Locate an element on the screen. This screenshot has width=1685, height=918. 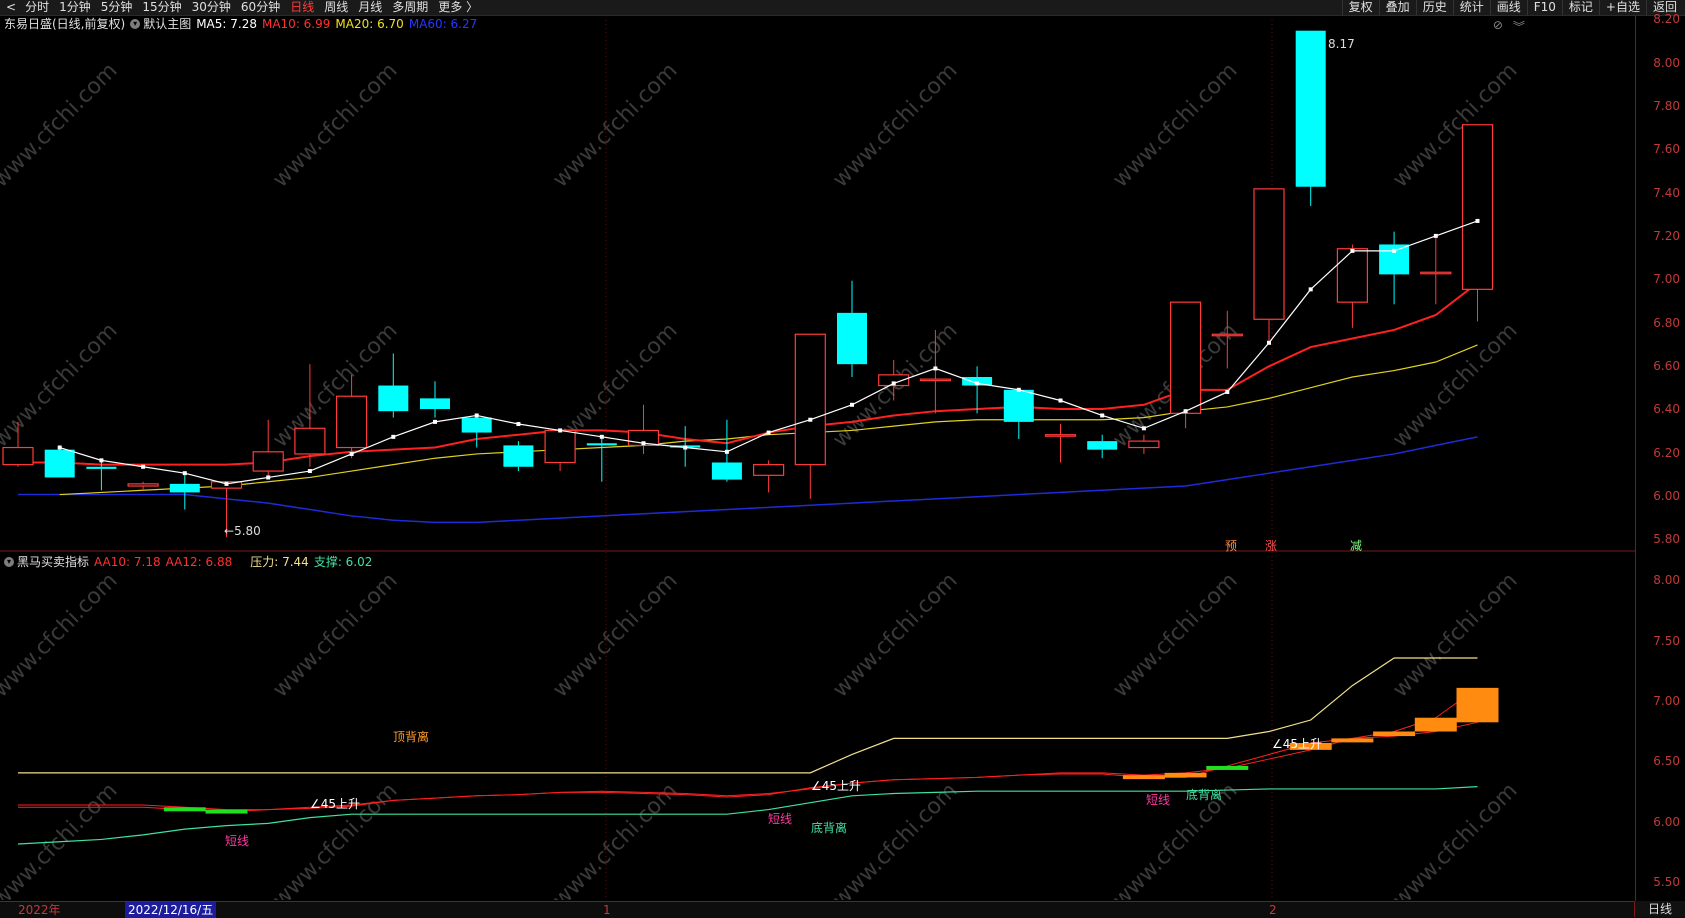
axis-tick: 6.80 is located at coordinates (1666, 322).